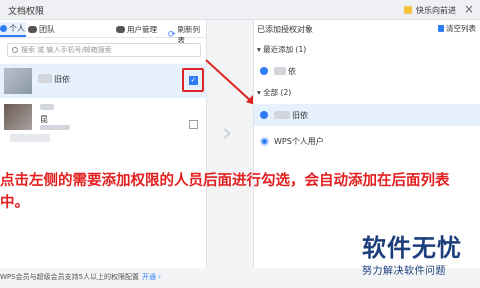 The height and width of the screenshot is (288, 480). I want to click on footer-text: WPS会员与超级会员支持5人以上的权限配置 开通 ›, so click(80, 277).